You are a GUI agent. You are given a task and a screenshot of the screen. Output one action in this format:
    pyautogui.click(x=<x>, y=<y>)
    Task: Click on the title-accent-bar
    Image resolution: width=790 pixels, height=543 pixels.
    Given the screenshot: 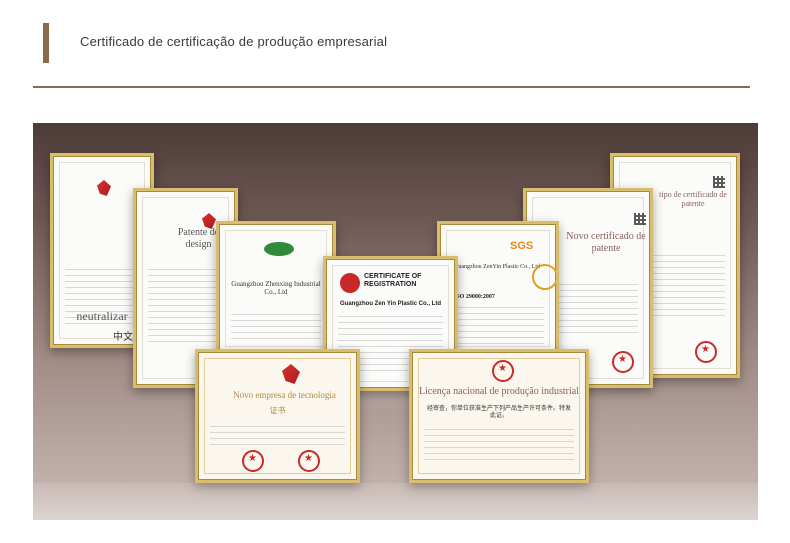 What is the action you would take?
    pyautogui.click(x=46, y=43)
    